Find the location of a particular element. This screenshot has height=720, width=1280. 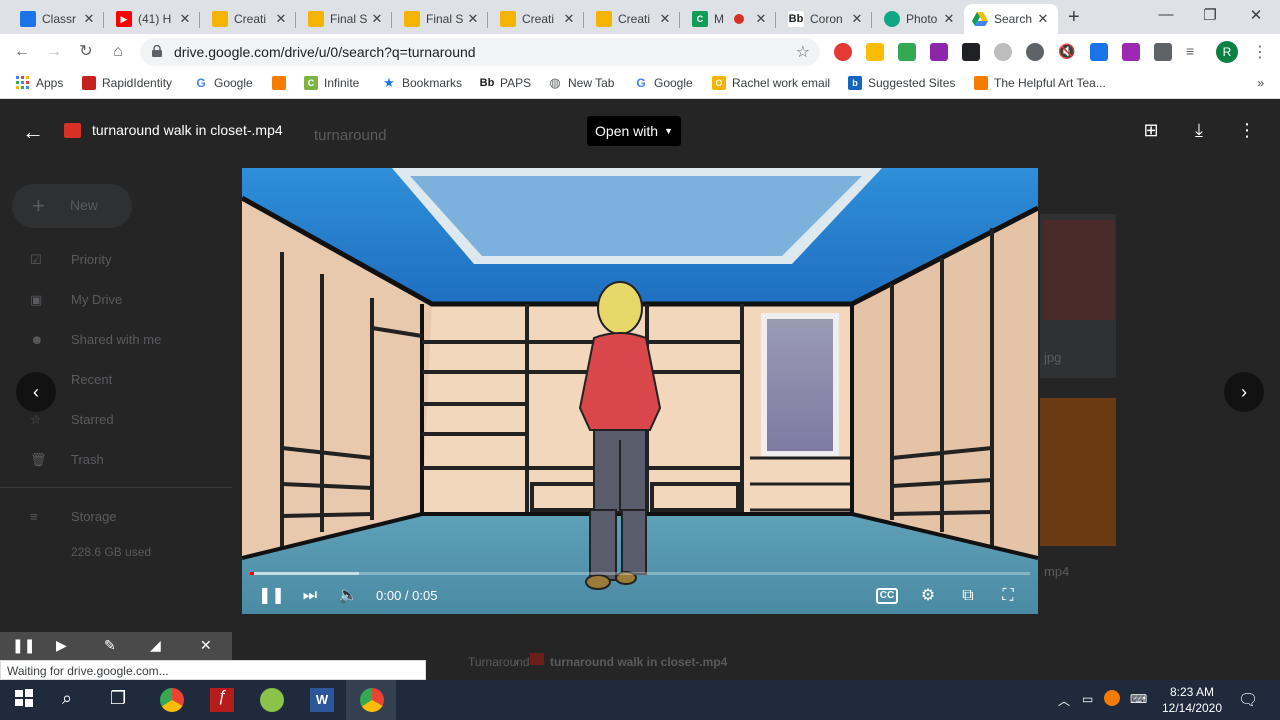

task-view-icon: ❐ is located at coordinates (122, 700).